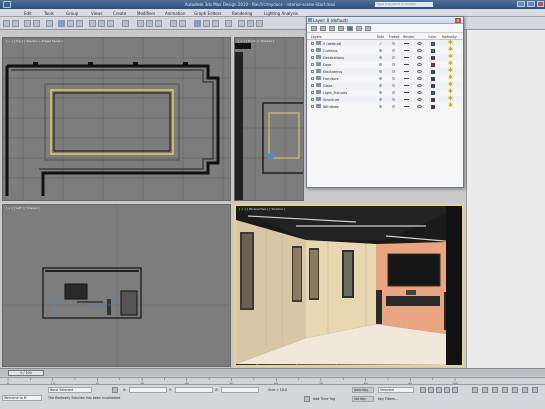 The image size is (545, 409). I want to click on time-slider-handle: 0 / 100, so click(26, 373).